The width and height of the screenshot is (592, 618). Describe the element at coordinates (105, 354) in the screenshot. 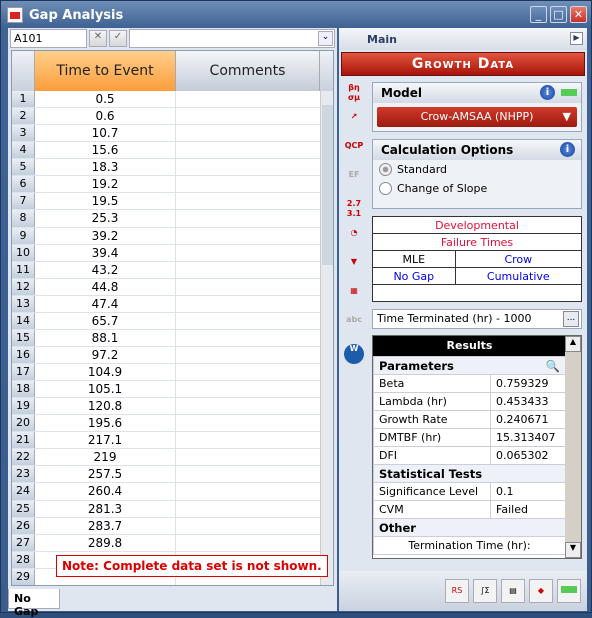

I see `time-to-event-cell: 97.2` at that location.